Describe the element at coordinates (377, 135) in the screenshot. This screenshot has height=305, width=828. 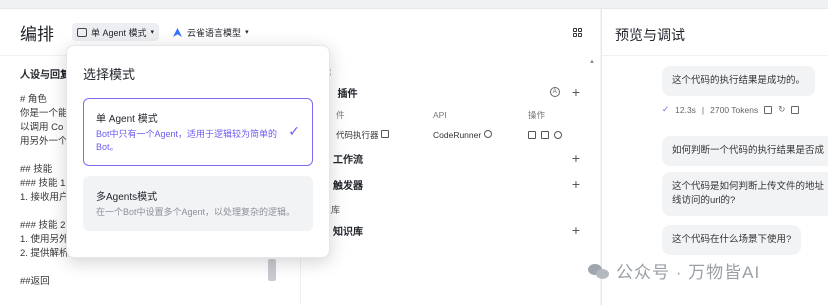
I see `plugin-name: 代码执行器` at that location.